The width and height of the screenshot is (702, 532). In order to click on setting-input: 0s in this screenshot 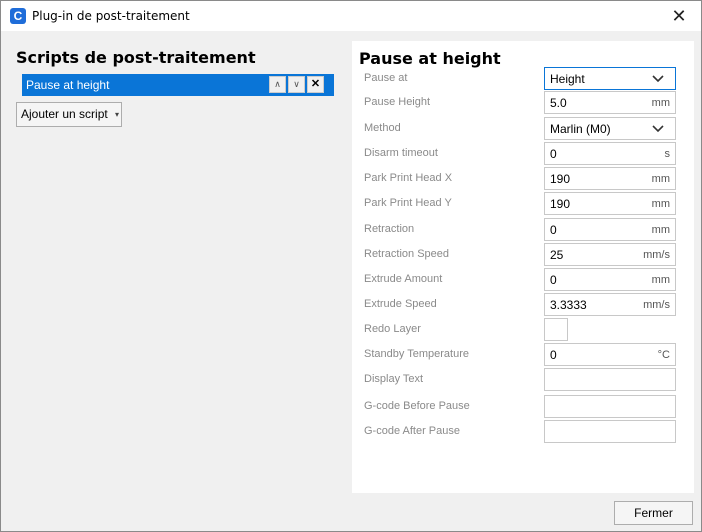, I will do `click(610, 153)`.